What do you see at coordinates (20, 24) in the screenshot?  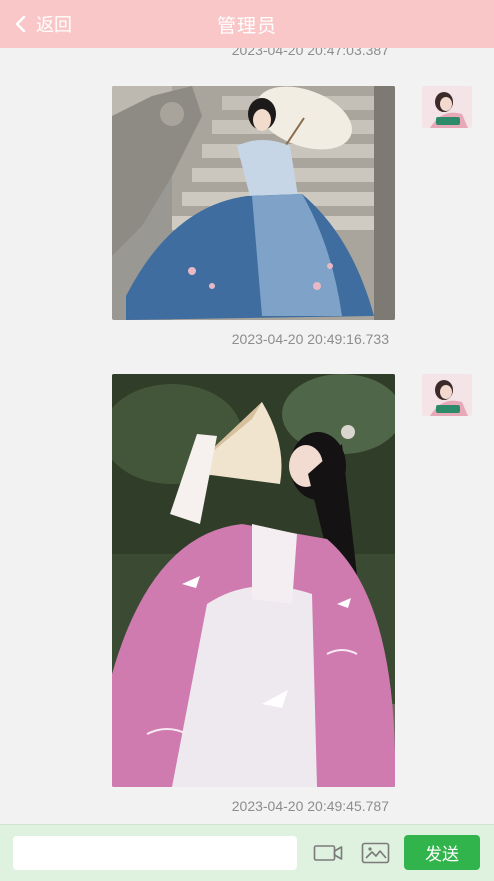 I see `chevron-left-icon` at bounding box center [20, 24].